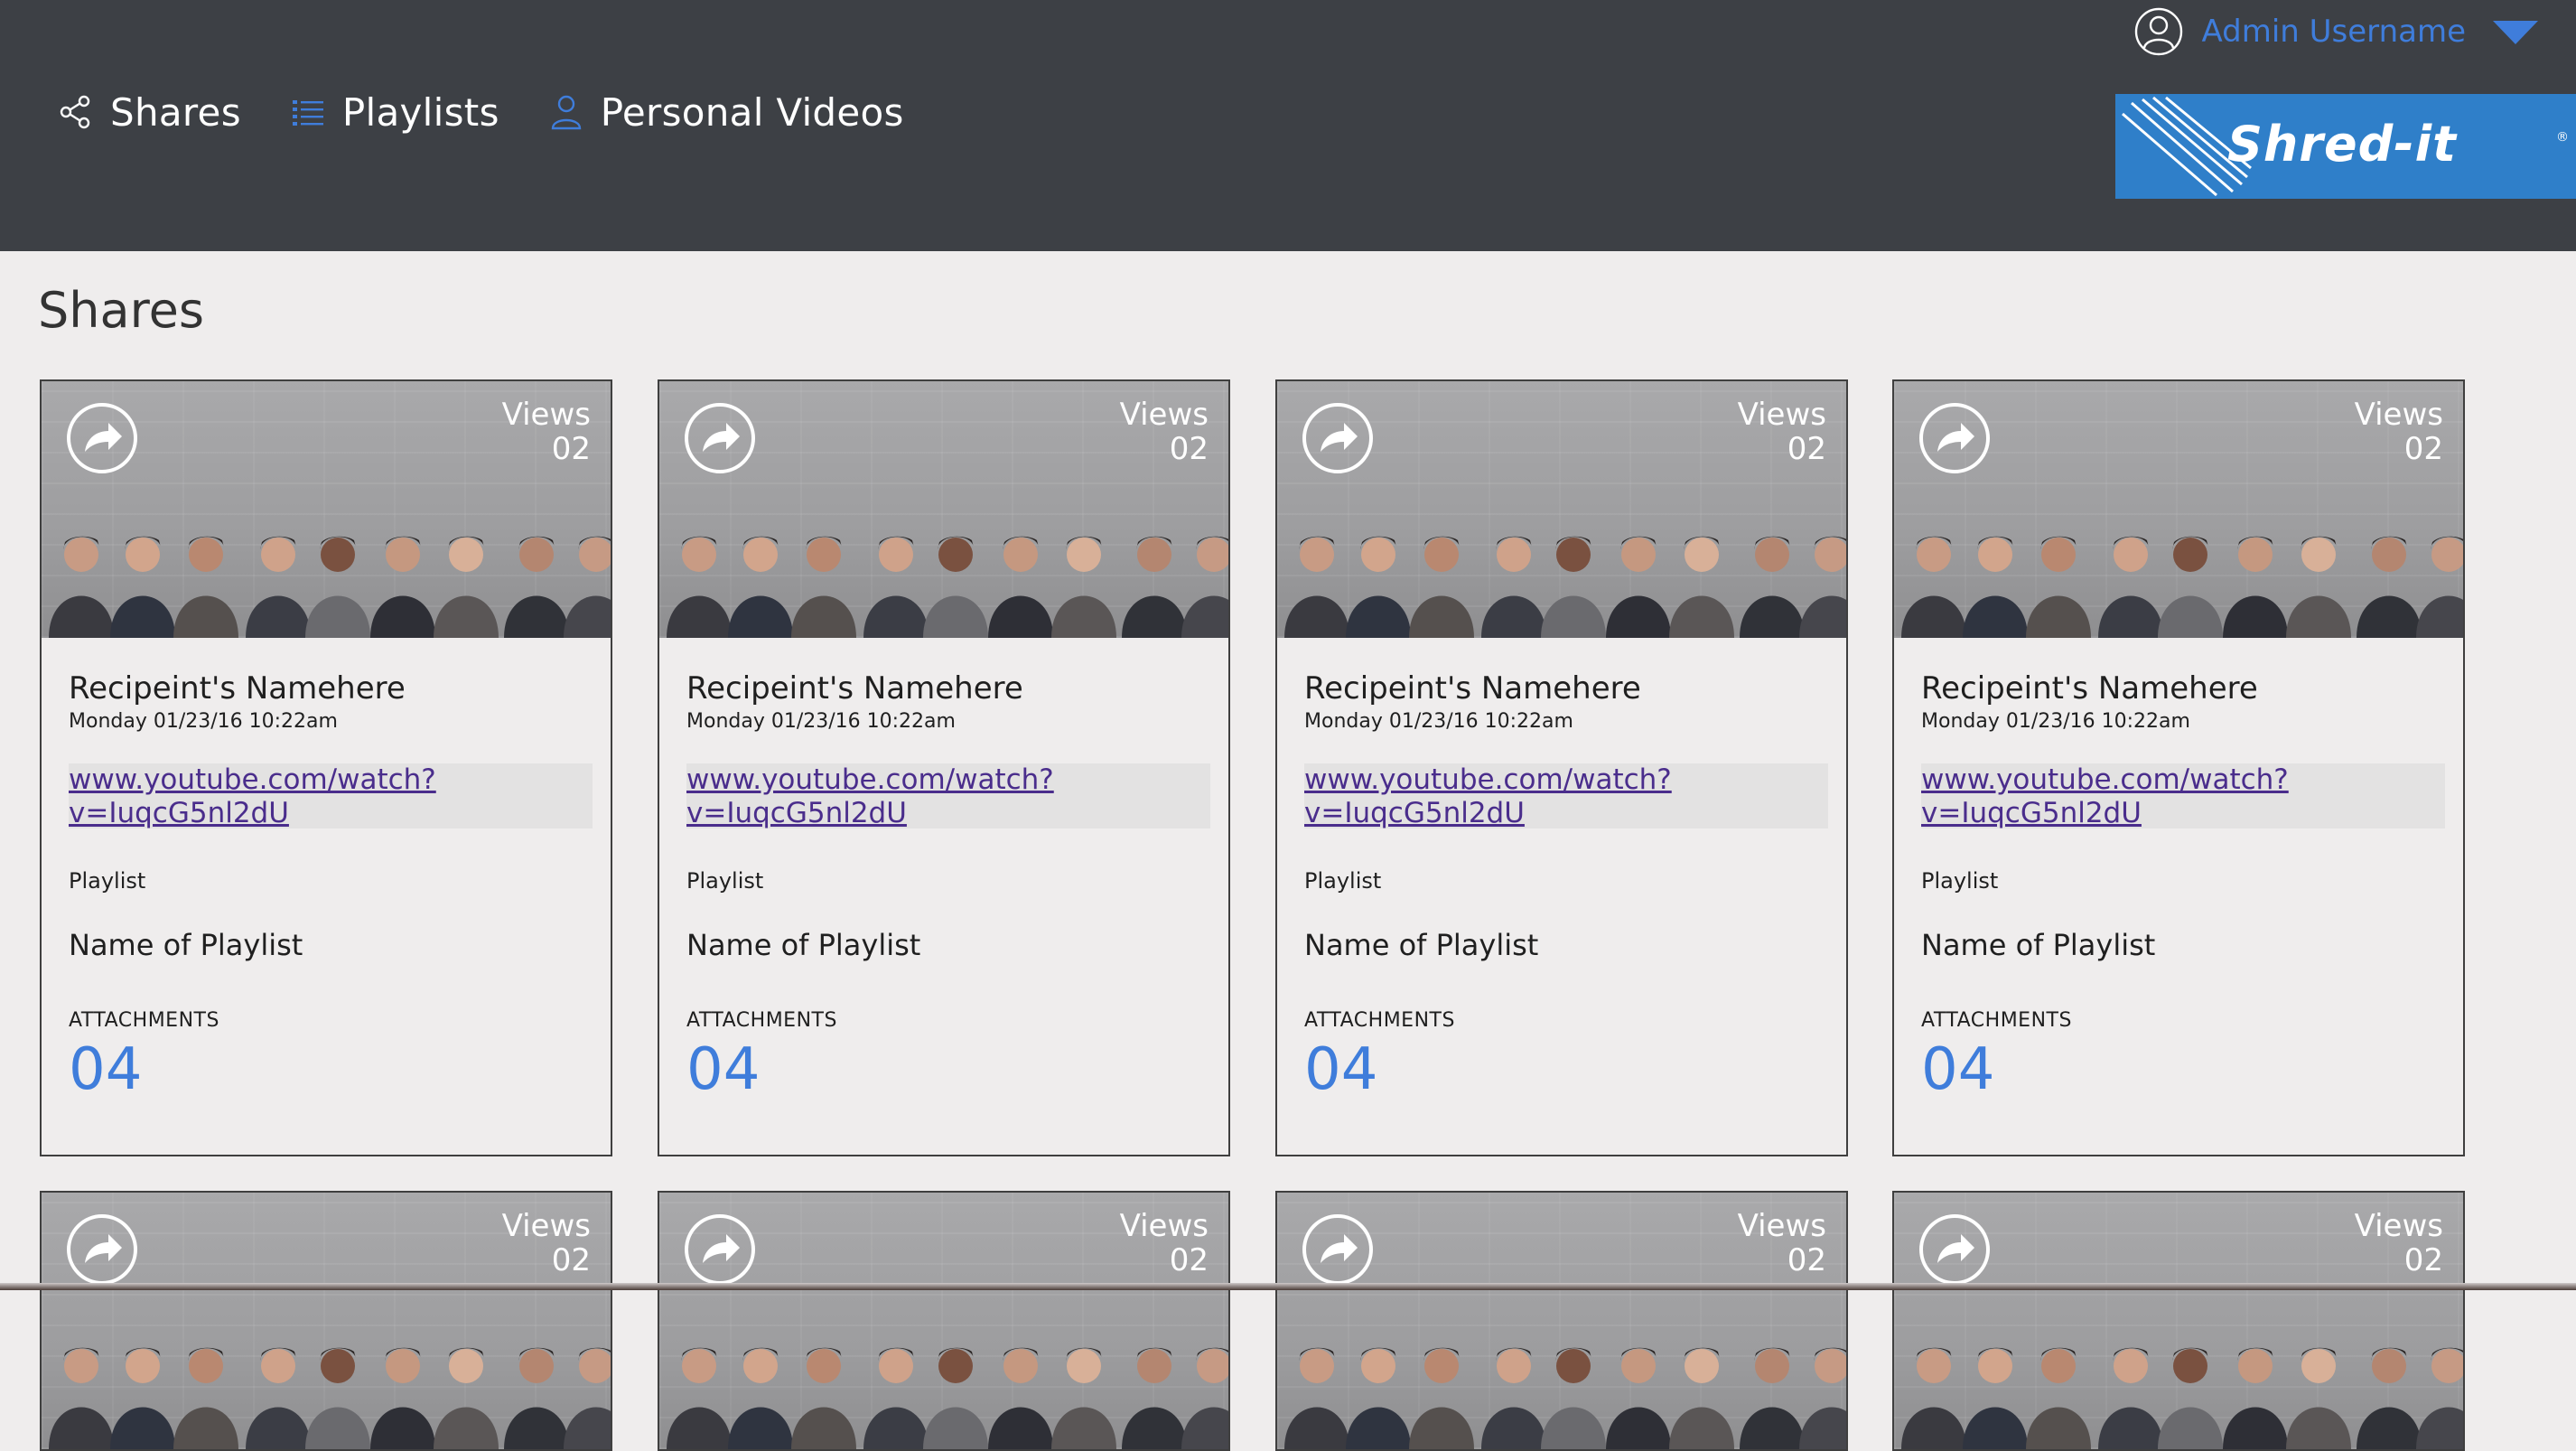  I want to click on nav-item-shares: Shares, so click(149, 112).